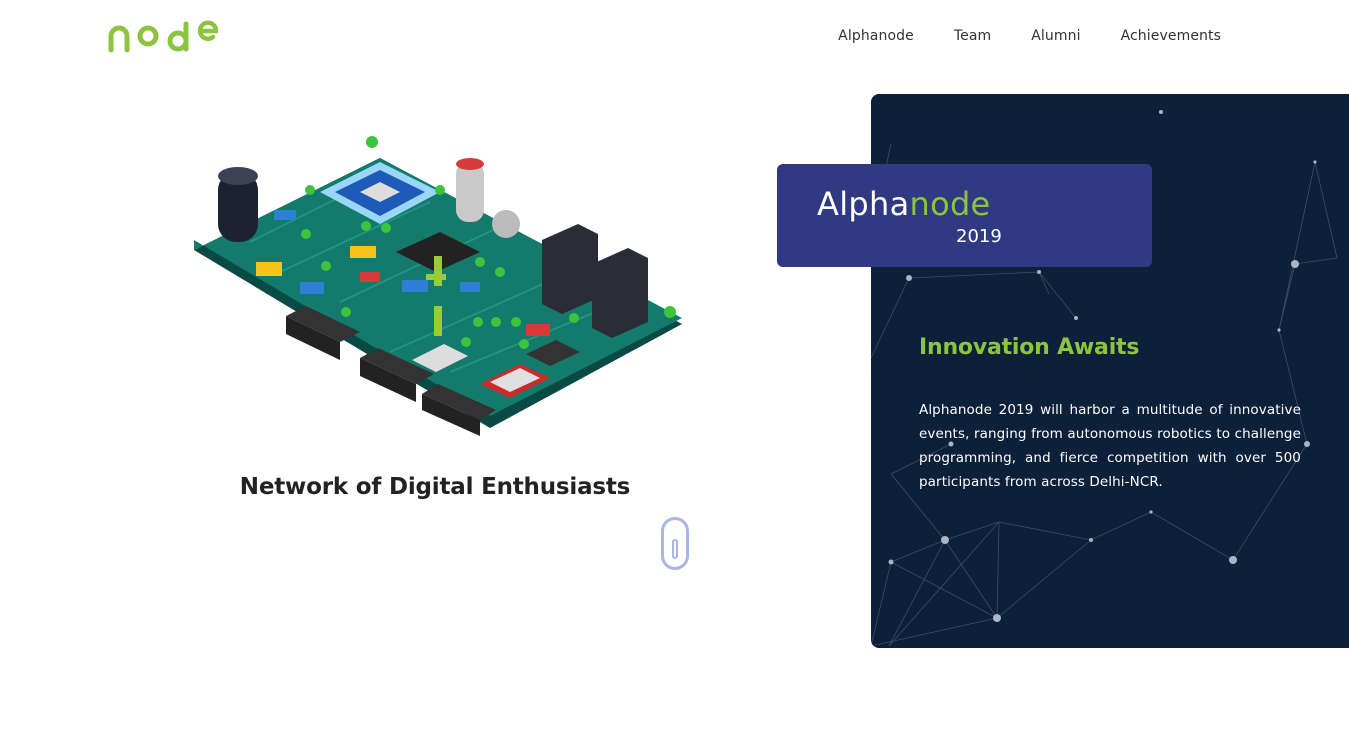 This screenshot has width=1349, height=738. What do you see at coordinates (675, 549) in the screenshot?
I see `mouse-wheel-icon` at bounding box center [675, 549].